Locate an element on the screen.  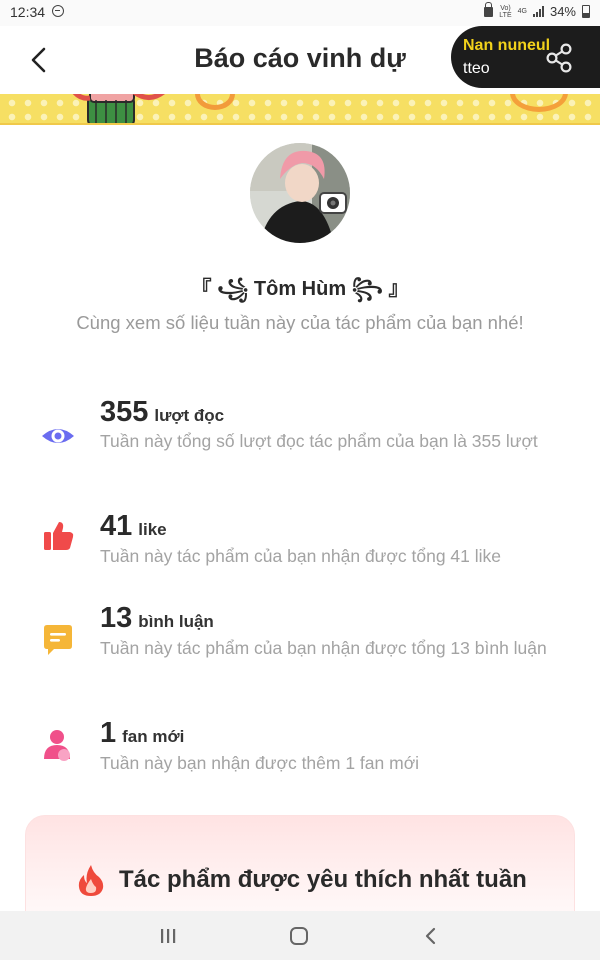
favorite-works-title: Tác phẩm được yêu thích nhất tuần is located at coordinates (323, 879).